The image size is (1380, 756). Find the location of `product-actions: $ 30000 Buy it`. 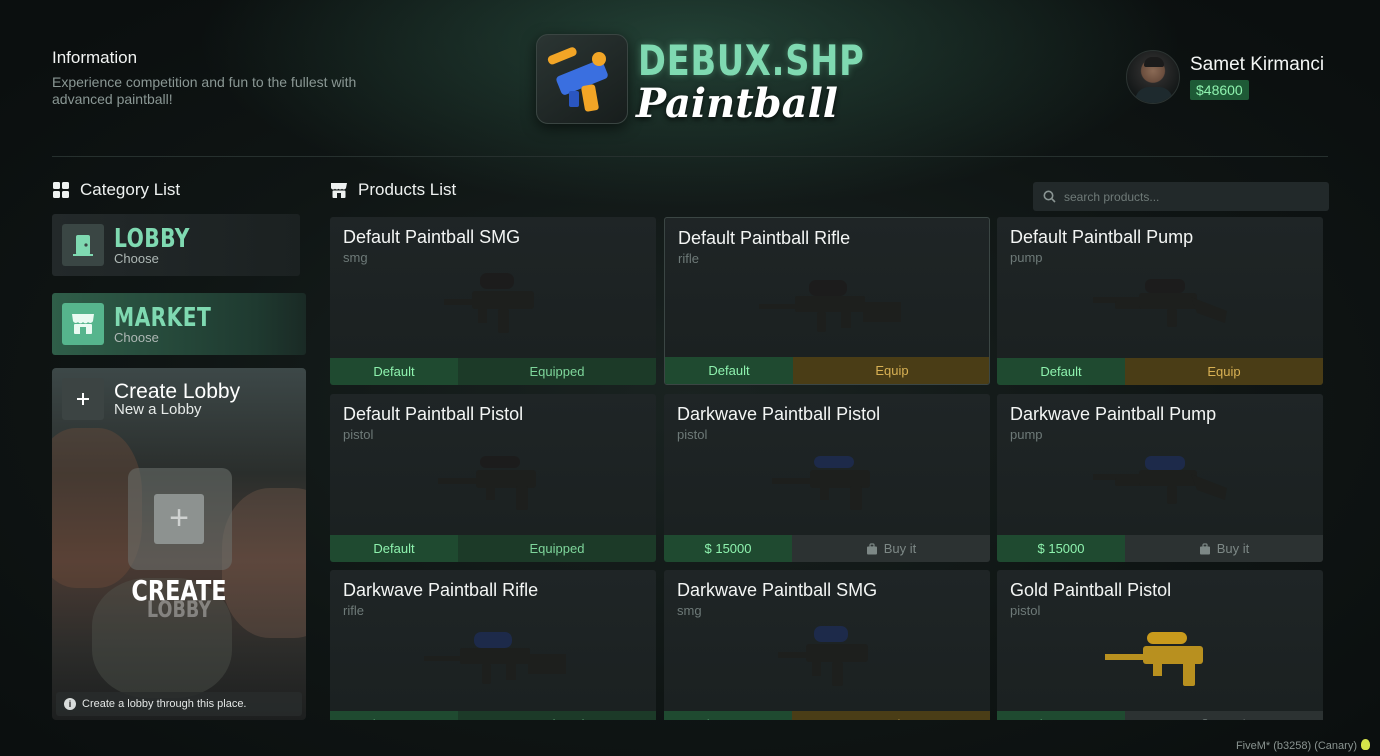

product-actions: $ 30000 Buy it is located at coordinates (1160, 715).